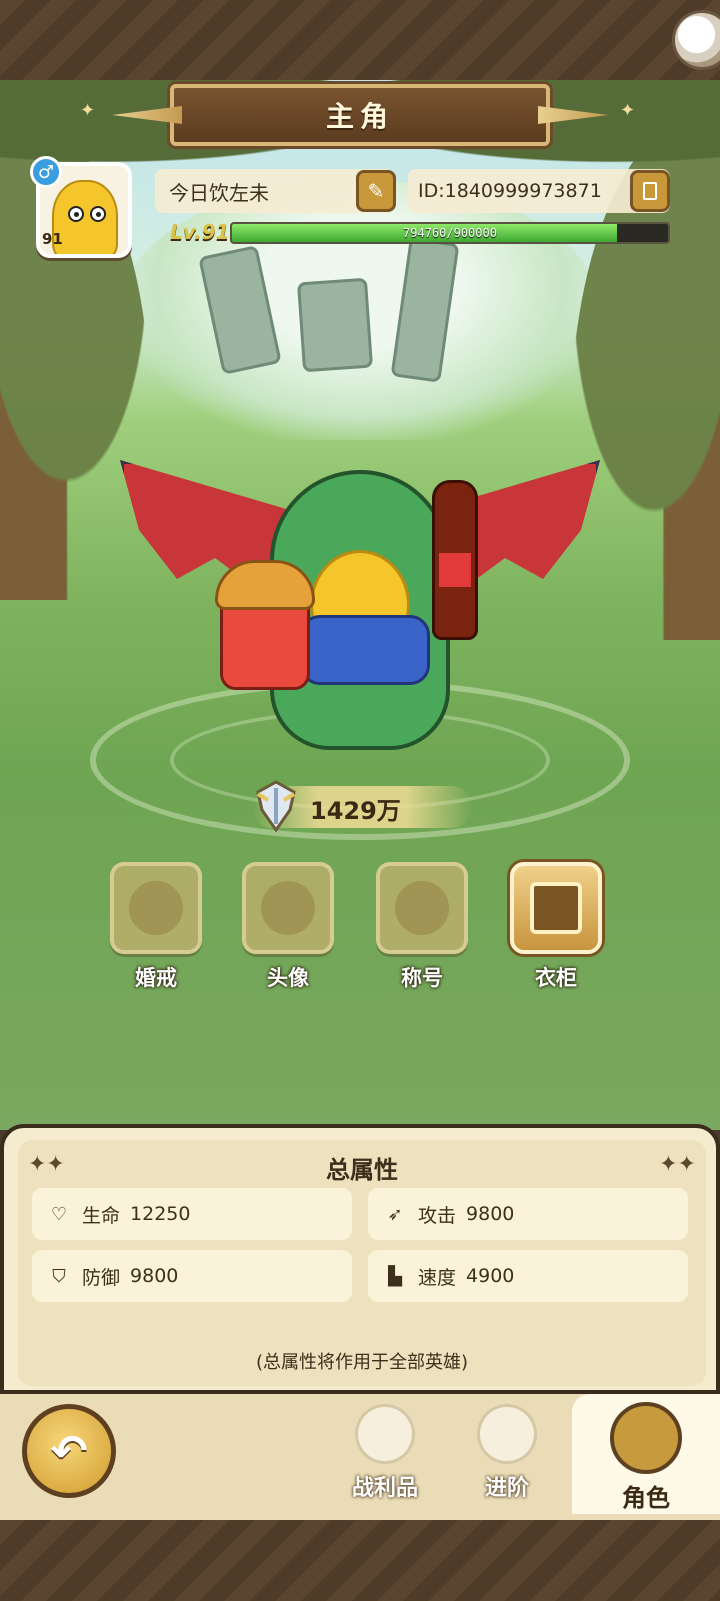 Image resolution: width=720 pixels, height=1601 pixels. Describe the element at coordinates (360, 40) in the screenshot. I see `top-border` at that location.